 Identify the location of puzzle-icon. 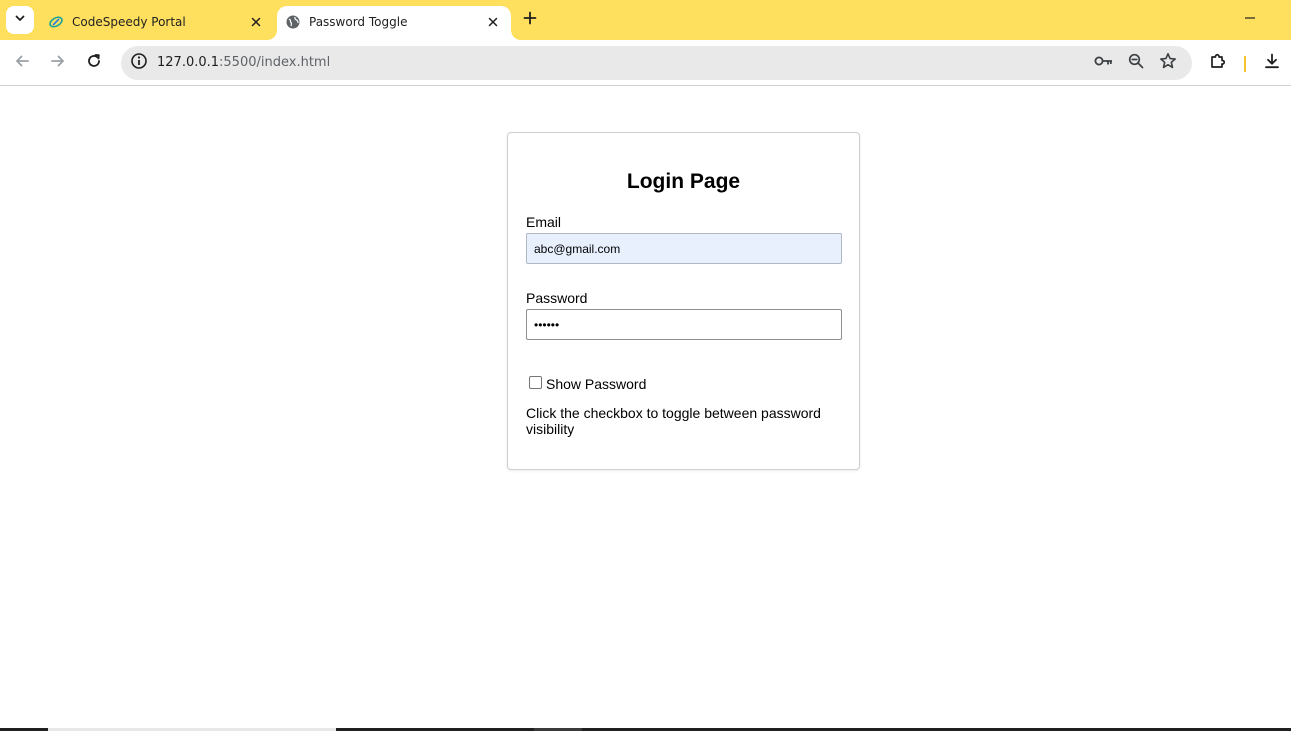
(1218, 63).